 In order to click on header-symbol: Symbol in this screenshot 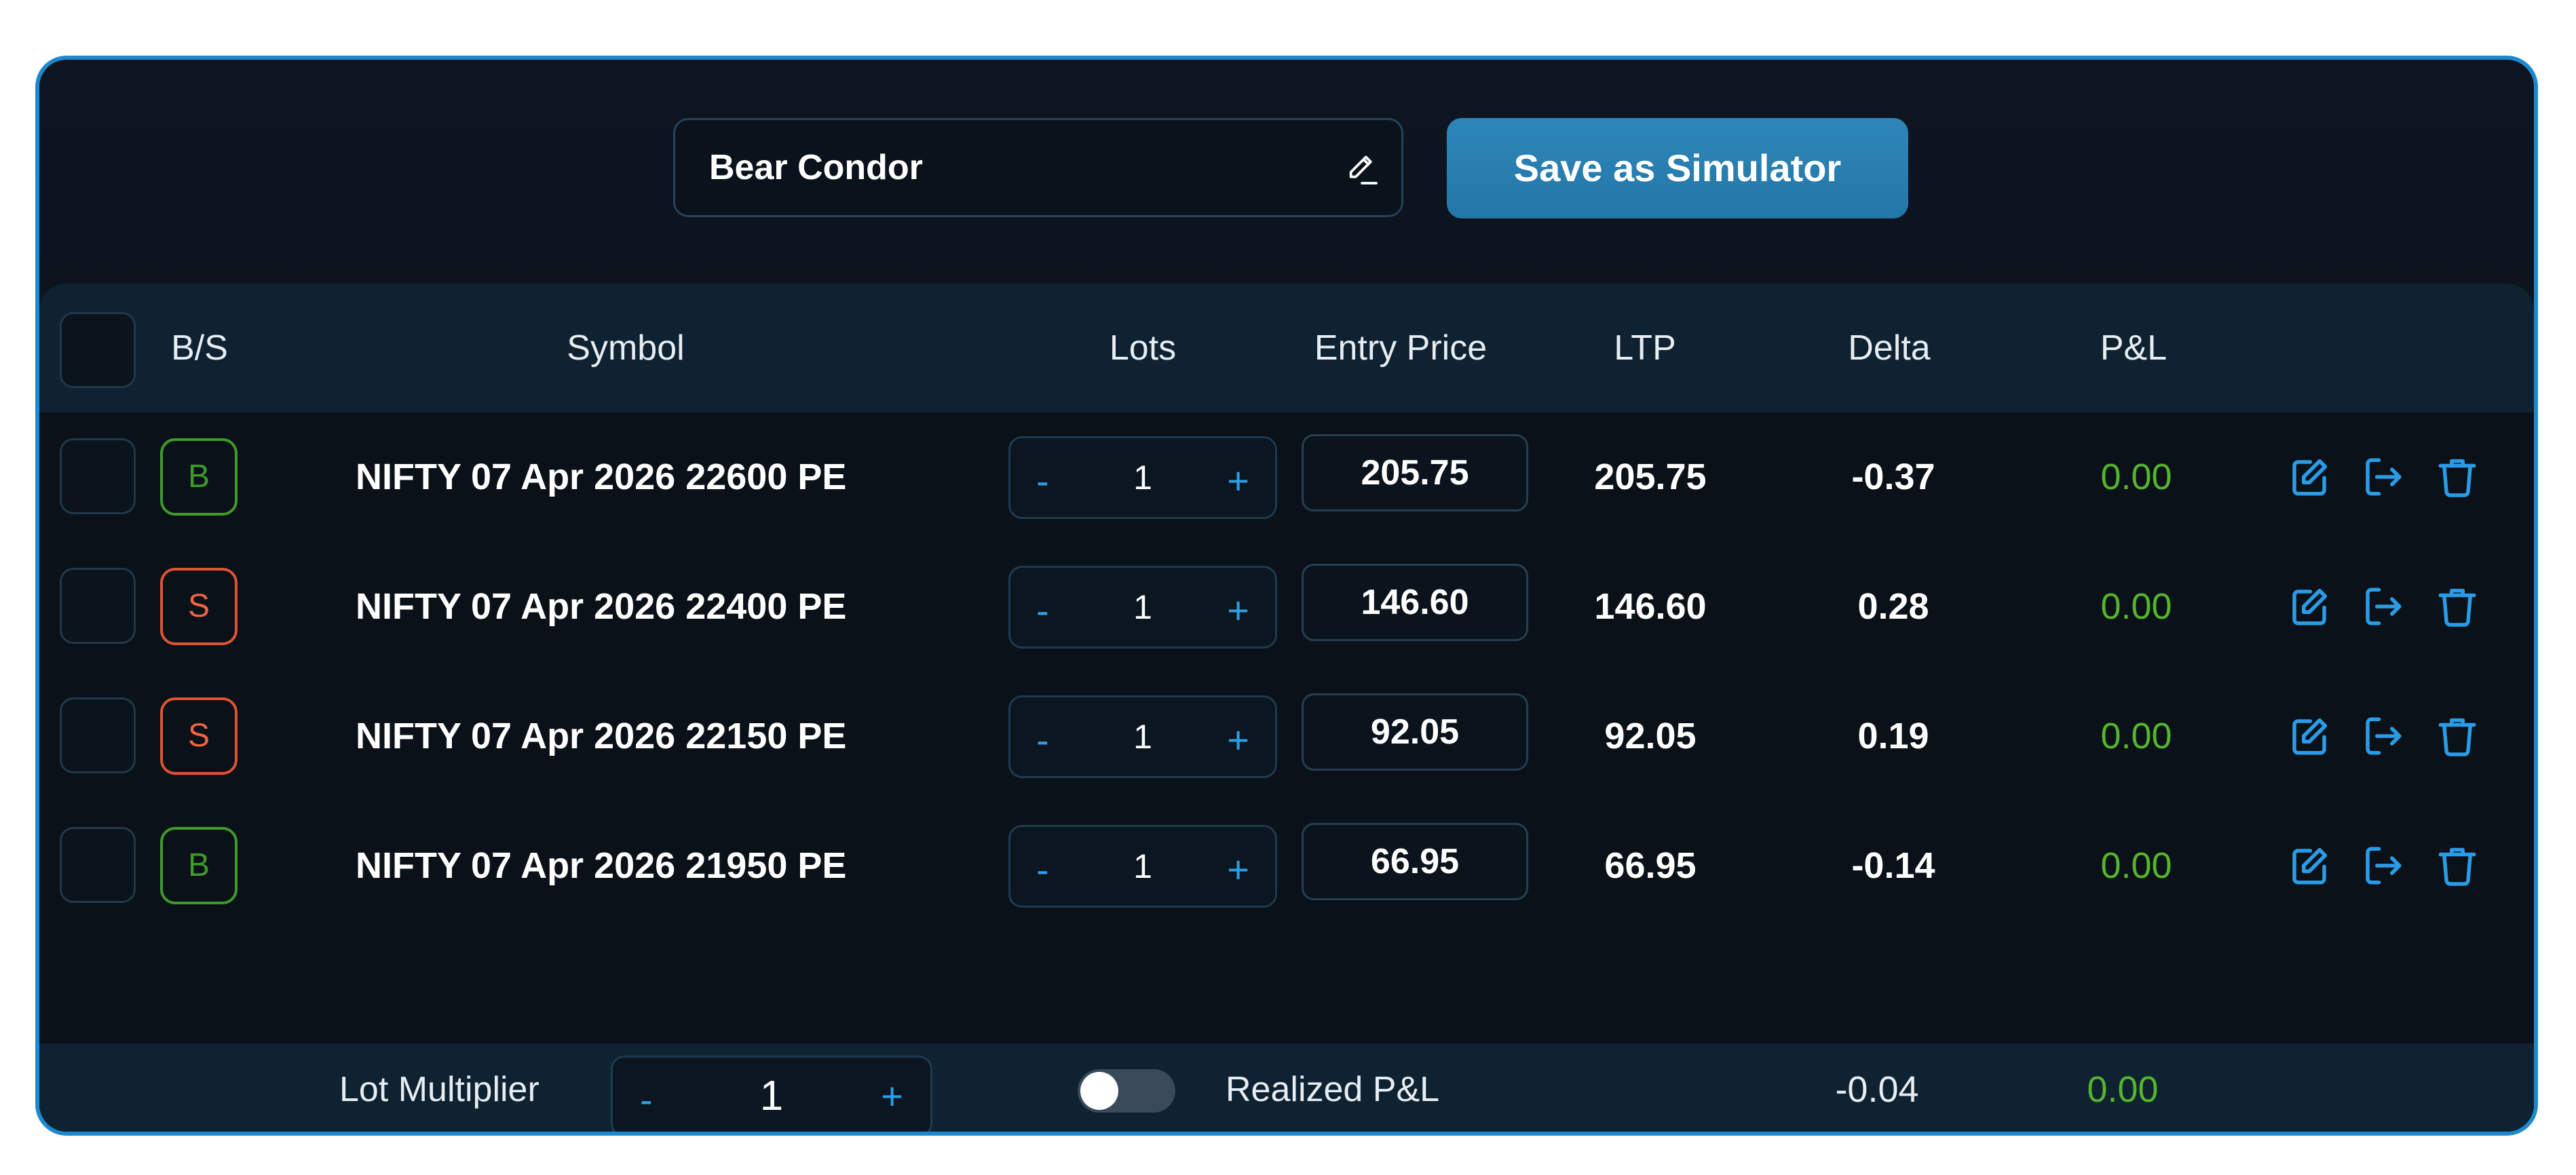, I will do `click(626, 348)`.